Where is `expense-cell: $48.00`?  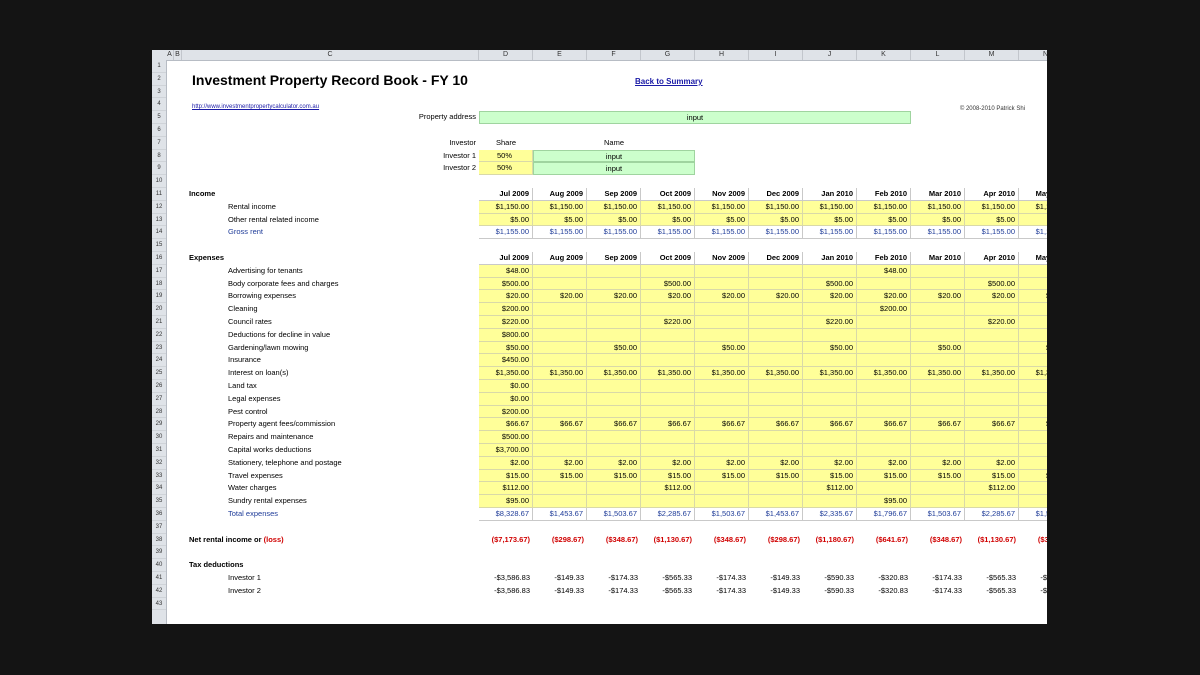
expense-cell: $48.00 is located at coordinates (506, 271).